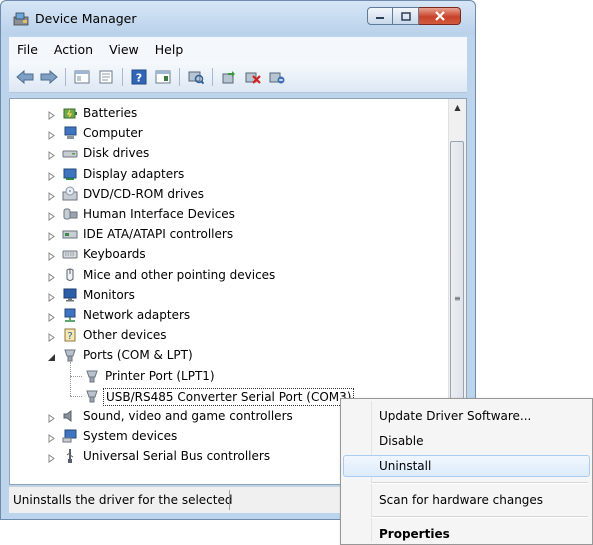 The width and height of the screenshot is (593, 545). I want to click on tree-item: Monitors, so click(220, 295).